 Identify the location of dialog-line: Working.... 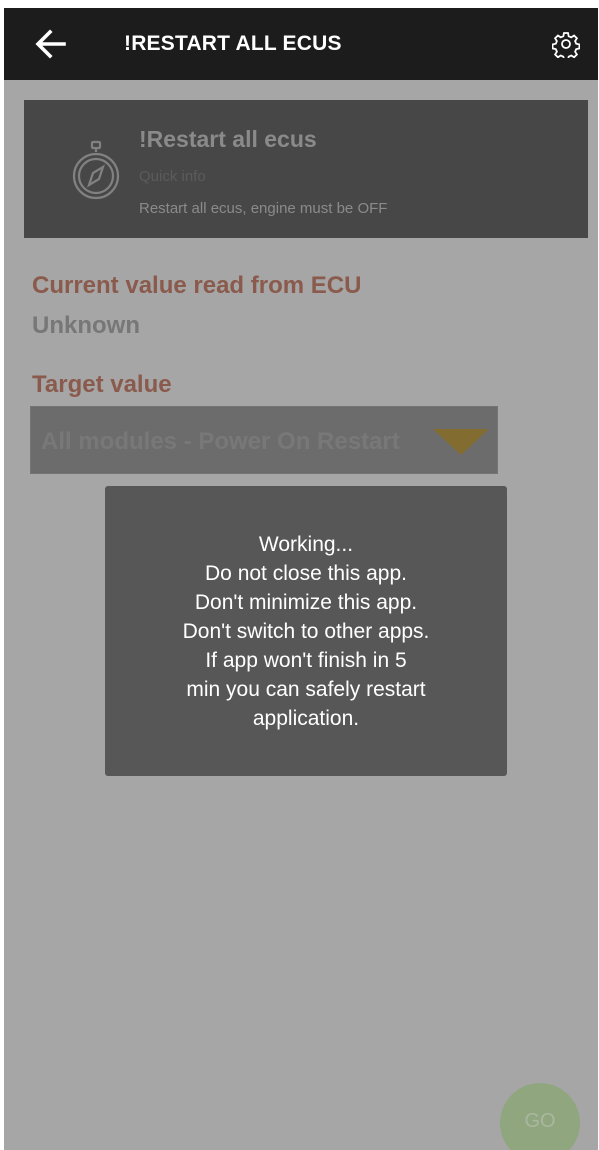
(306, 544).